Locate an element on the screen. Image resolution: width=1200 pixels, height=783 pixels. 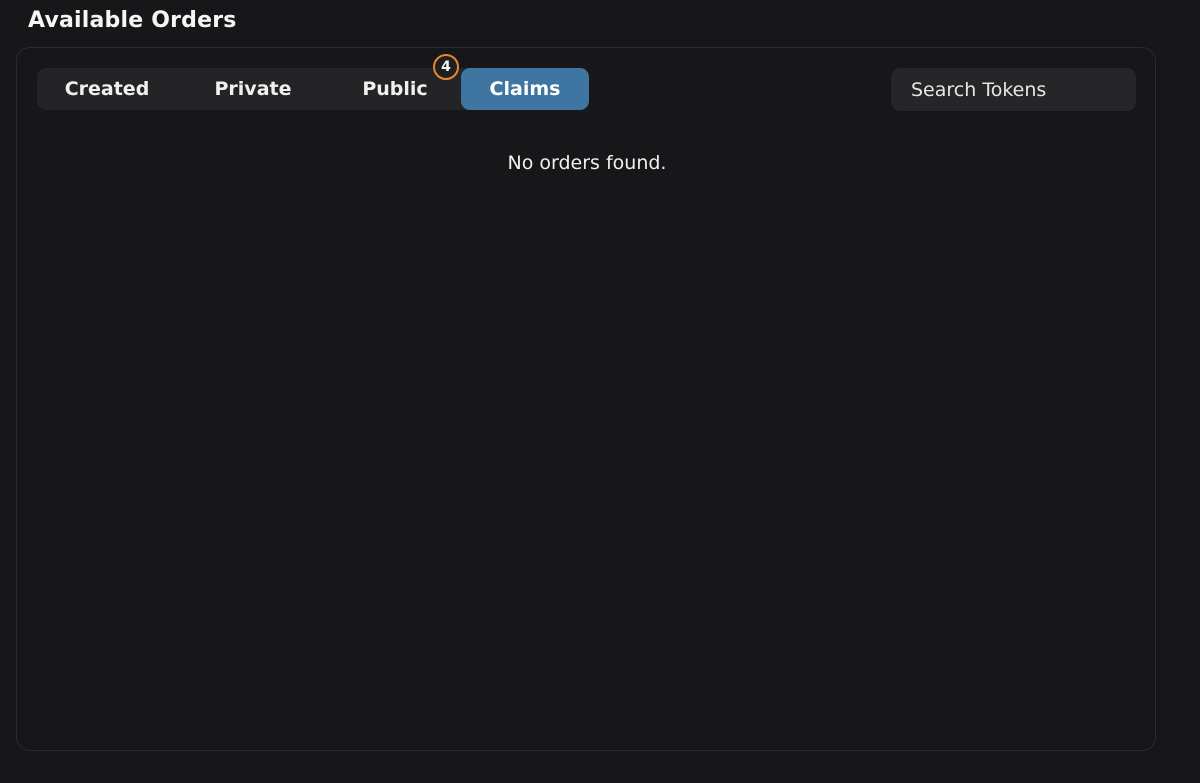
order-tabs: Created Private Public 4 Claims is located at coordinates (313, 82).